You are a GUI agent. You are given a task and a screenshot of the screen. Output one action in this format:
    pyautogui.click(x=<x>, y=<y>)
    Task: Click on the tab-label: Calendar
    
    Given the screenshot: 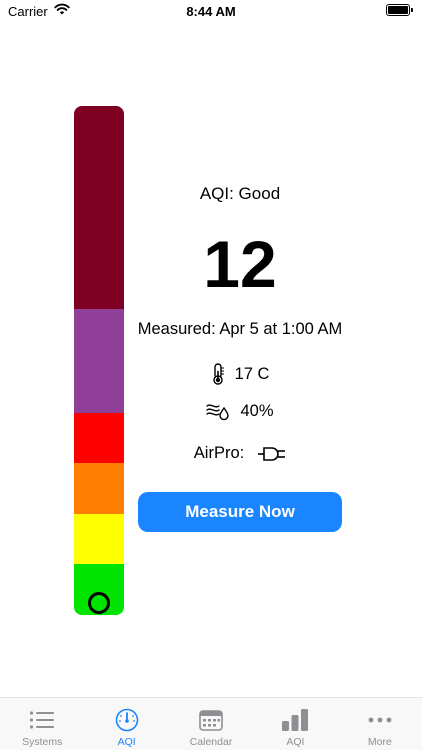 What is the action you would take?
    pyautogui.click(x=211, y=742)
    